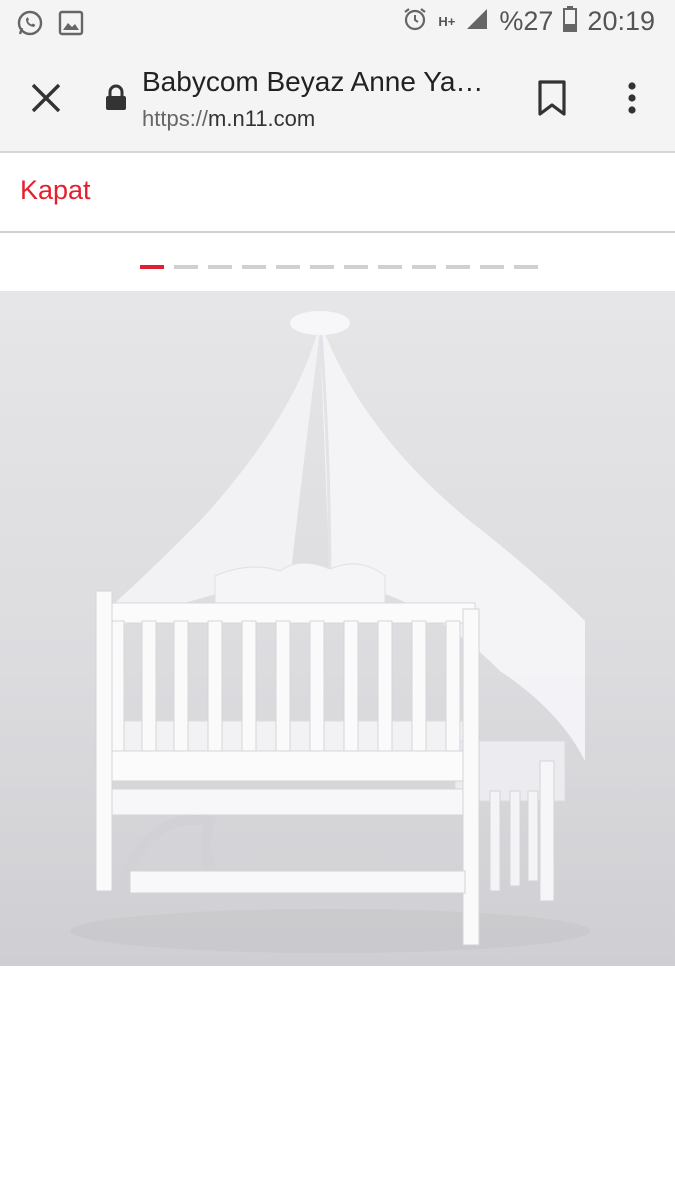  I want to click on url-host: m.n11.com, so click(262, 118).